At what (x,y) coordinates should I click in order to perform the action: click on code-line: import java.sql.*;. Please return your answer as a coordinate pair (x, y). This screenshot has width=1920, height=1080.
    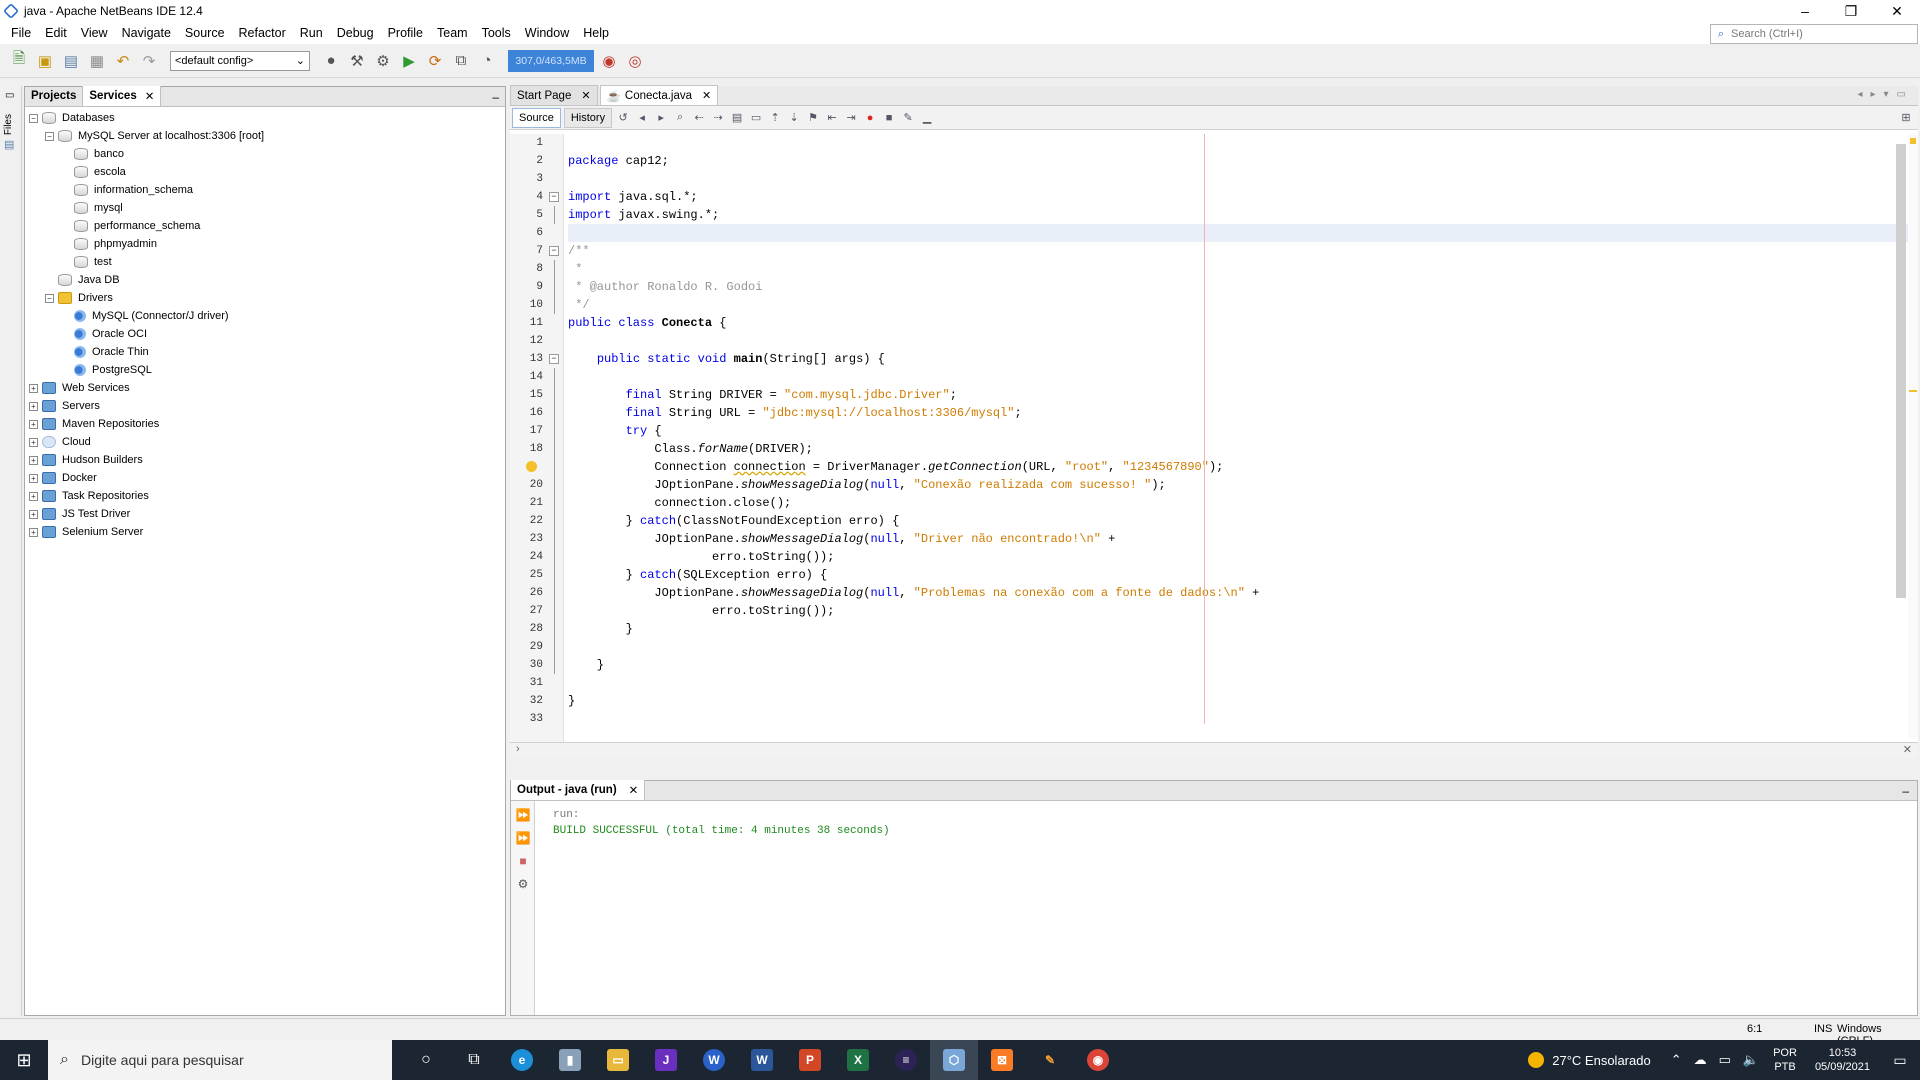
    Looking at the image, I should click on (1243, 197).